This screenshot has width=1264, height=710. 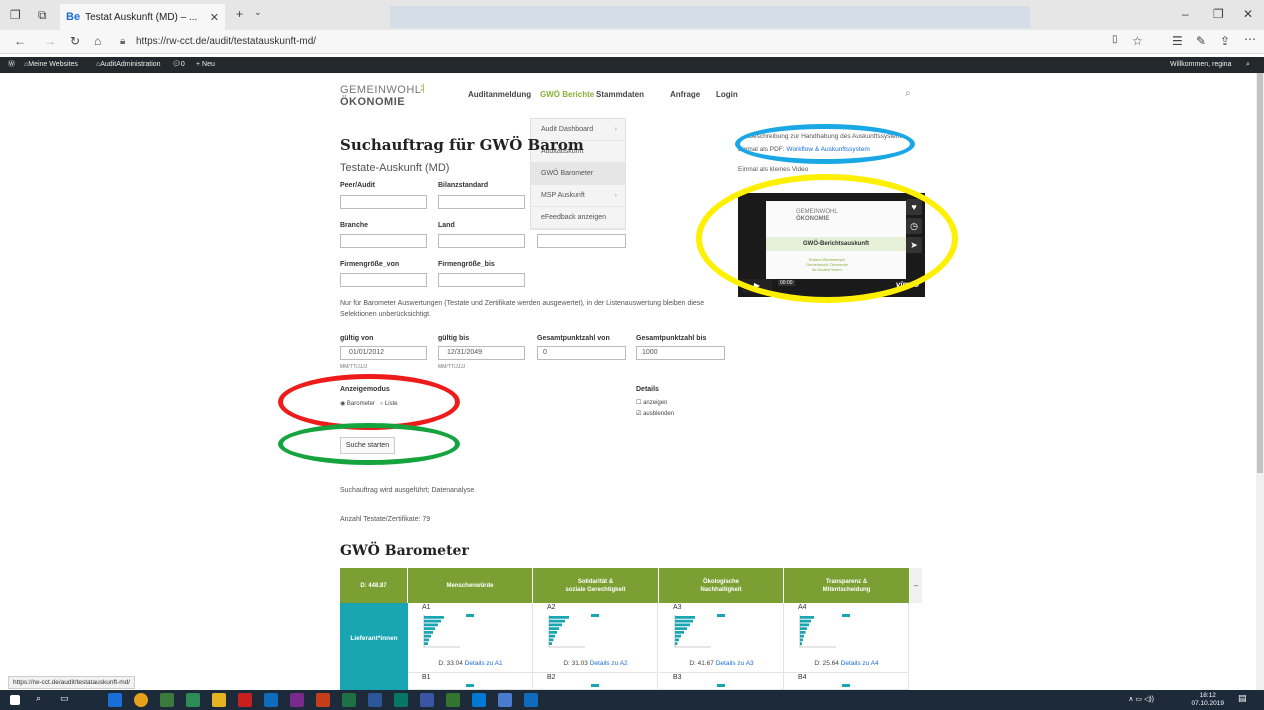 I want to click on word-taskbar-icon, so click(x=375, y=700).